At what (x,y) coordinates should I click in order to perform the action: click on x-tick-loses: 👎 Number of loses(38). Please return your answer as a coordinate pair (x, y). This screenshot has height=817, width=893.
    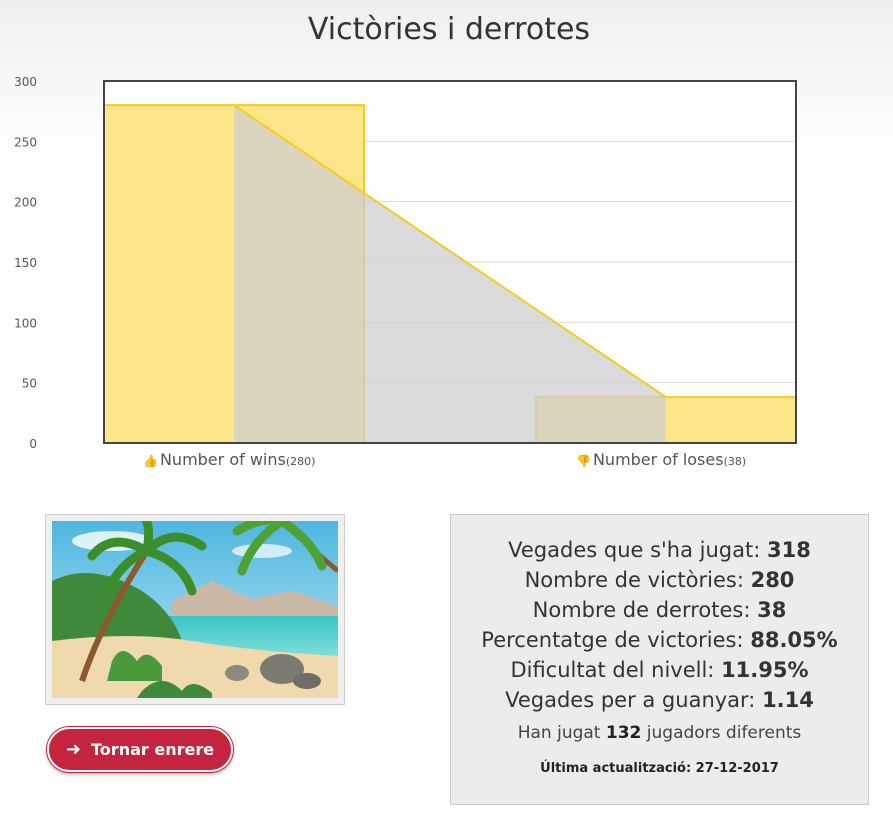
    Looking at the image, I should click on (661, 459).